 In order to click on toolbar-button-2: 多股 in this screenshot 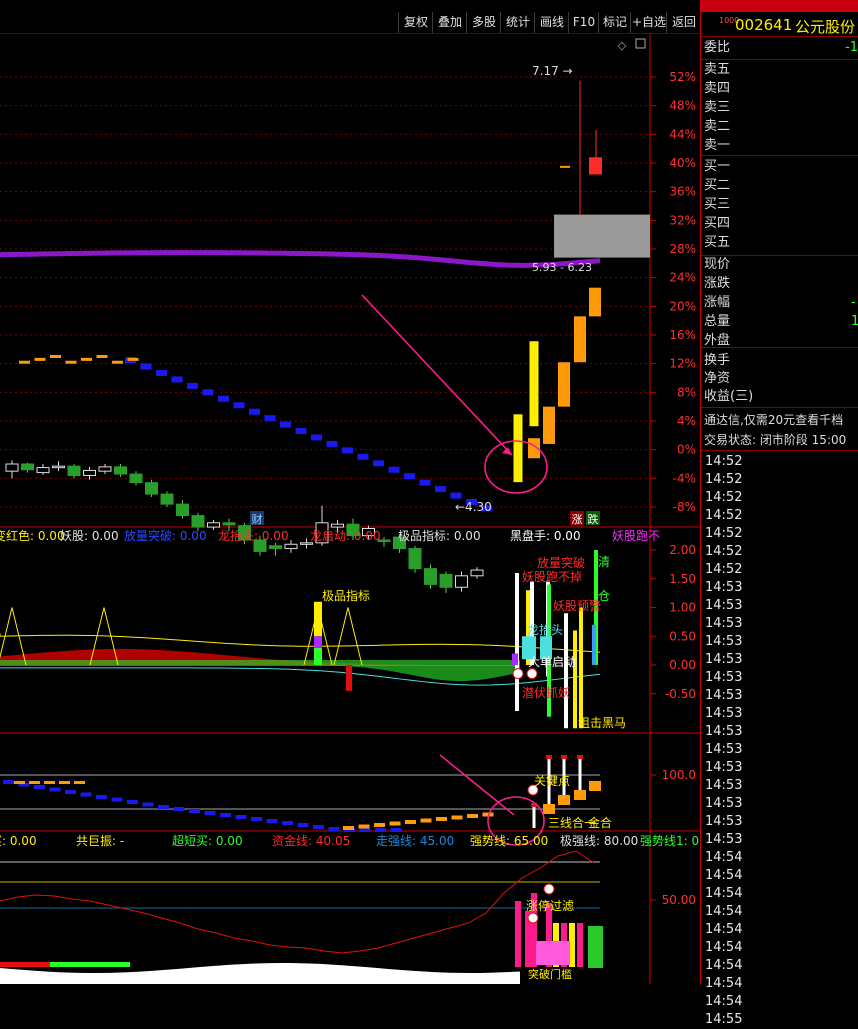, I will do `click(483, 22)`.